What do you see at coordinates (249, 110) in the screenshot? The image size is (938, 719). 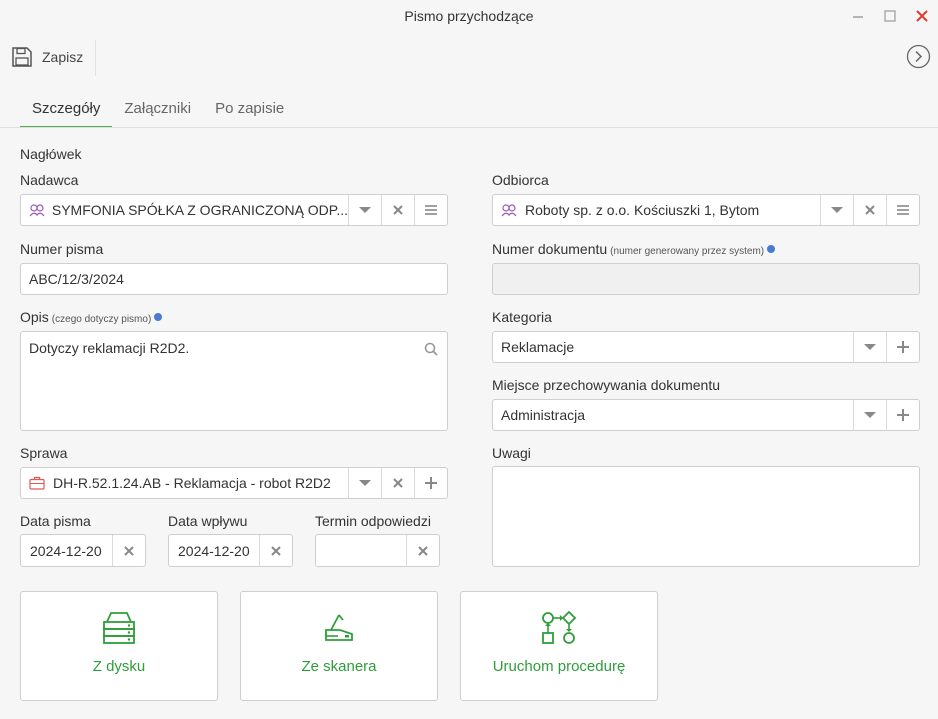 I see `tab-po-zapisie: Po zapisie` at bounding box center [249, 110].